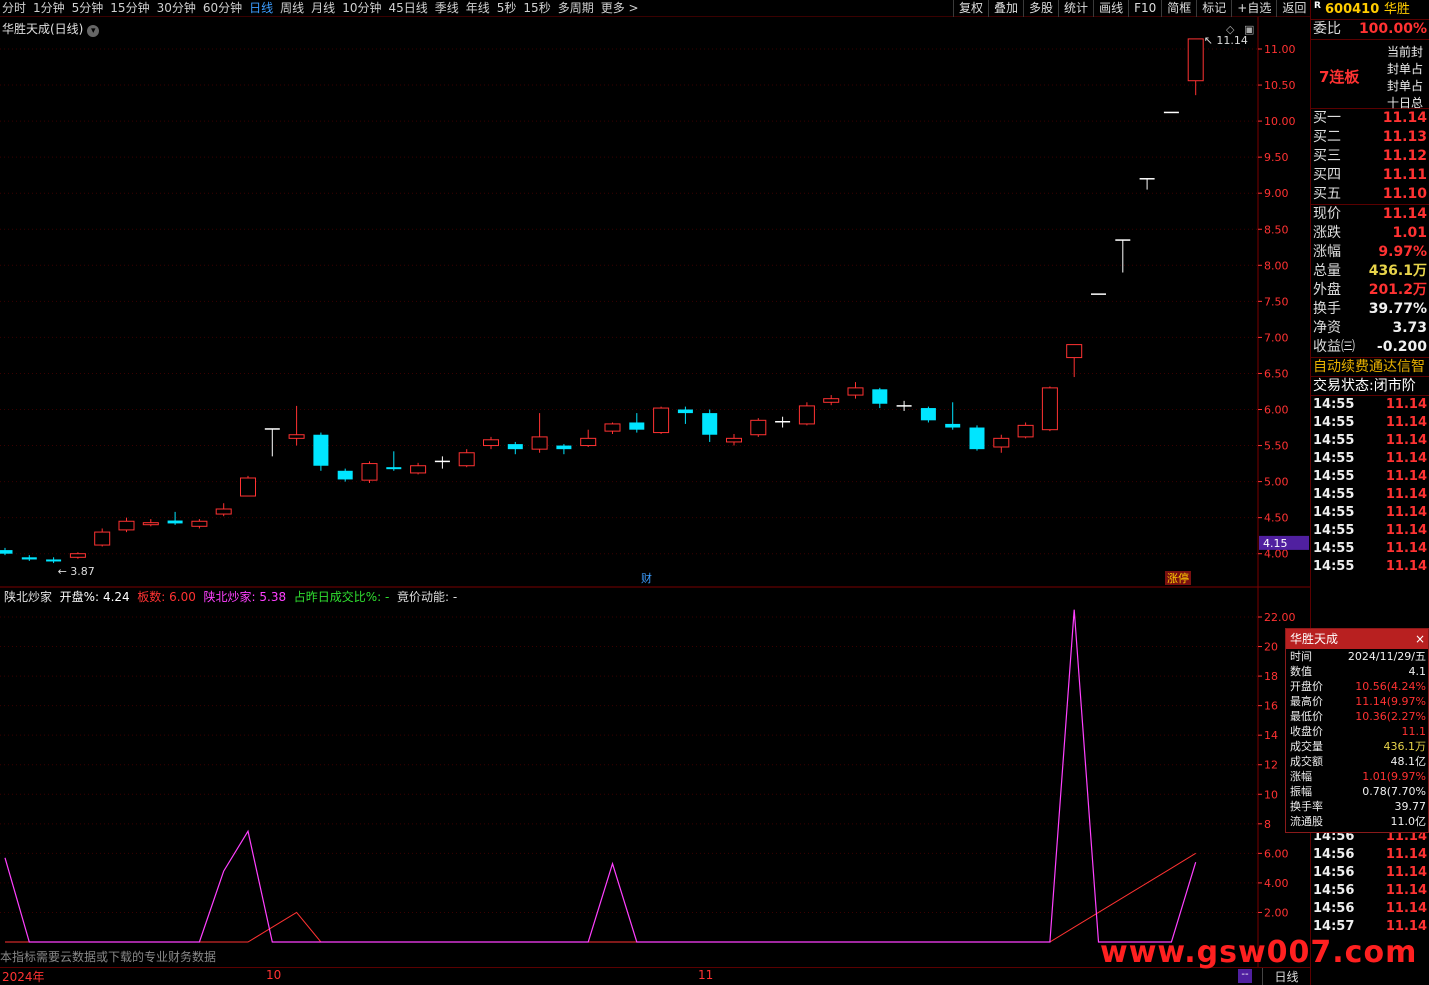 The height and width of the screenshot is (985, 1429). What do you see at coordinates (1110, 8) in the screenshot?
I see `tool-button-4: 画线` at bounding box center [1110, 8].